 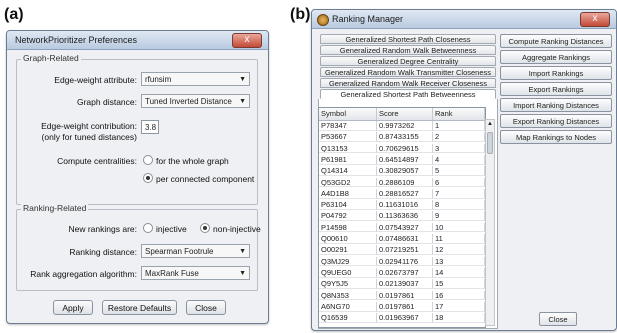 What do you see at coordinates (459, 205) in the screenshot?
I see `cell-rank: 8` at bounding box center [459, 205].